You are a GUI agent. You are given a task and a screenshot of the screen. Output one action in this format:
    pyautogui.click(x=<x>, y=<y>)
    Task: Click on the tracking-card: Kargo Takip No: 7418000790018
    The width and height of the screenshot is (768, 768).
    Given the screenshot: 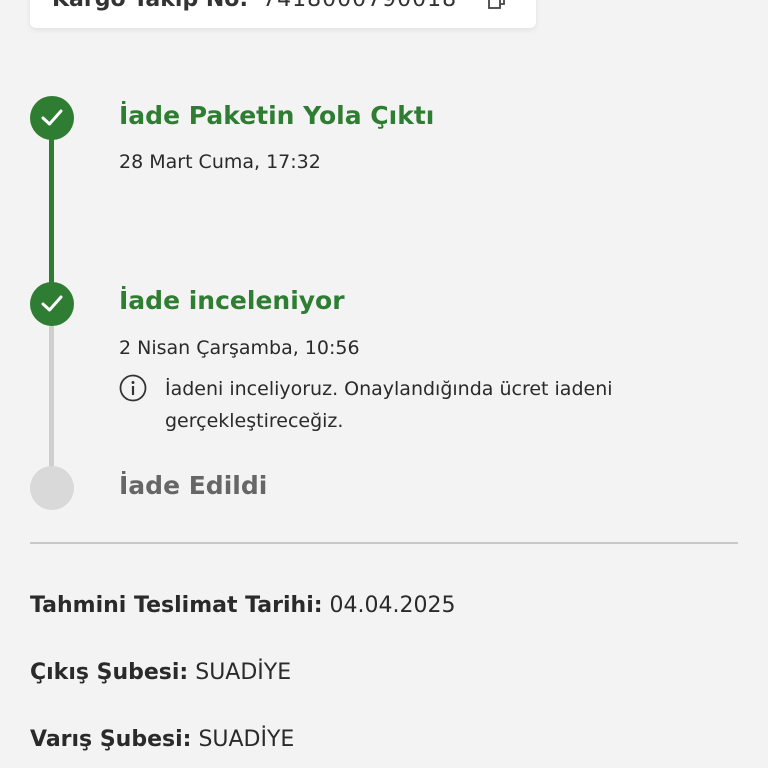 What is the action you would take?
    pyautogui.click(x=283, y=14)
    